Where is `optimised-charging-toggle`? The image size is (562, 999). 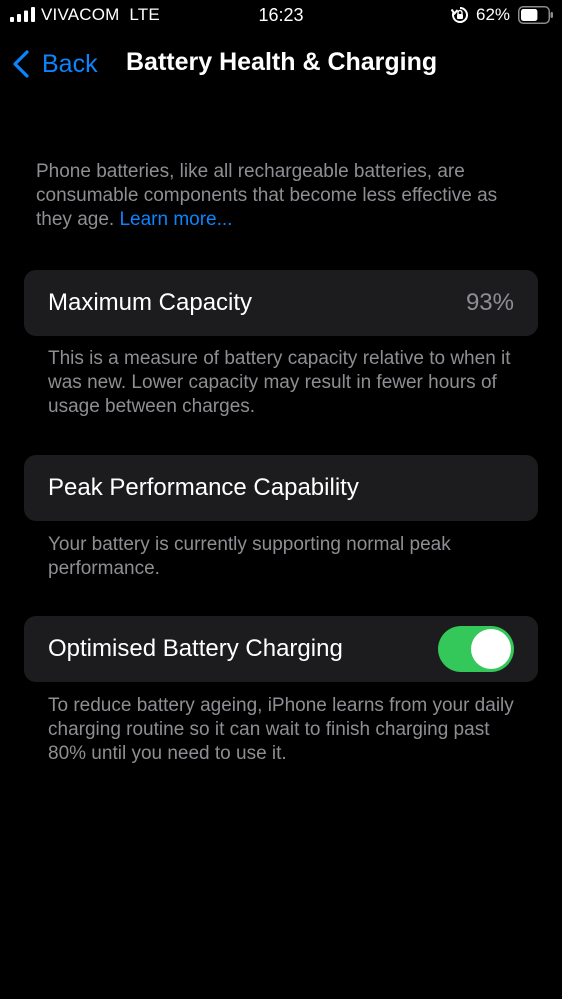
optimised-charging-toggle is located at coordinates (476, 649).